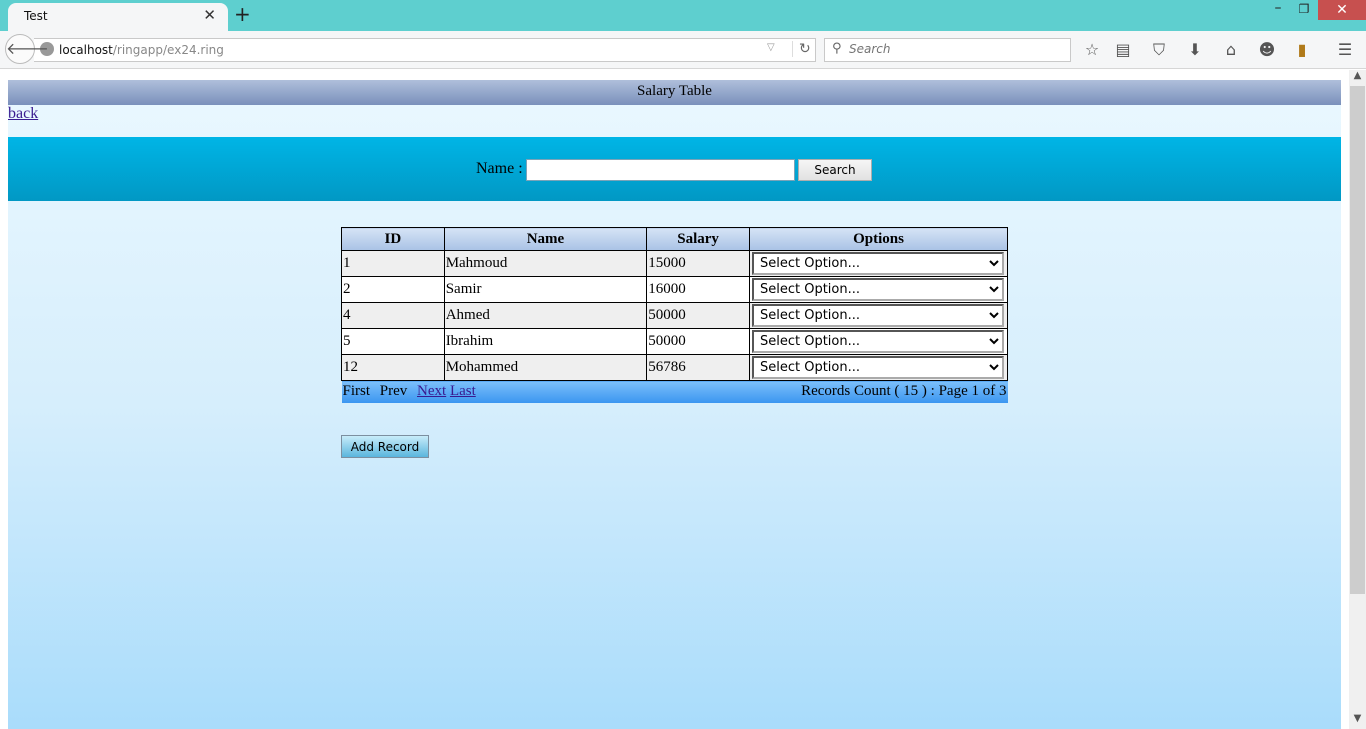 The image size is (1366, 729). I want to click on scroll-thumb, so click(1357, 340).